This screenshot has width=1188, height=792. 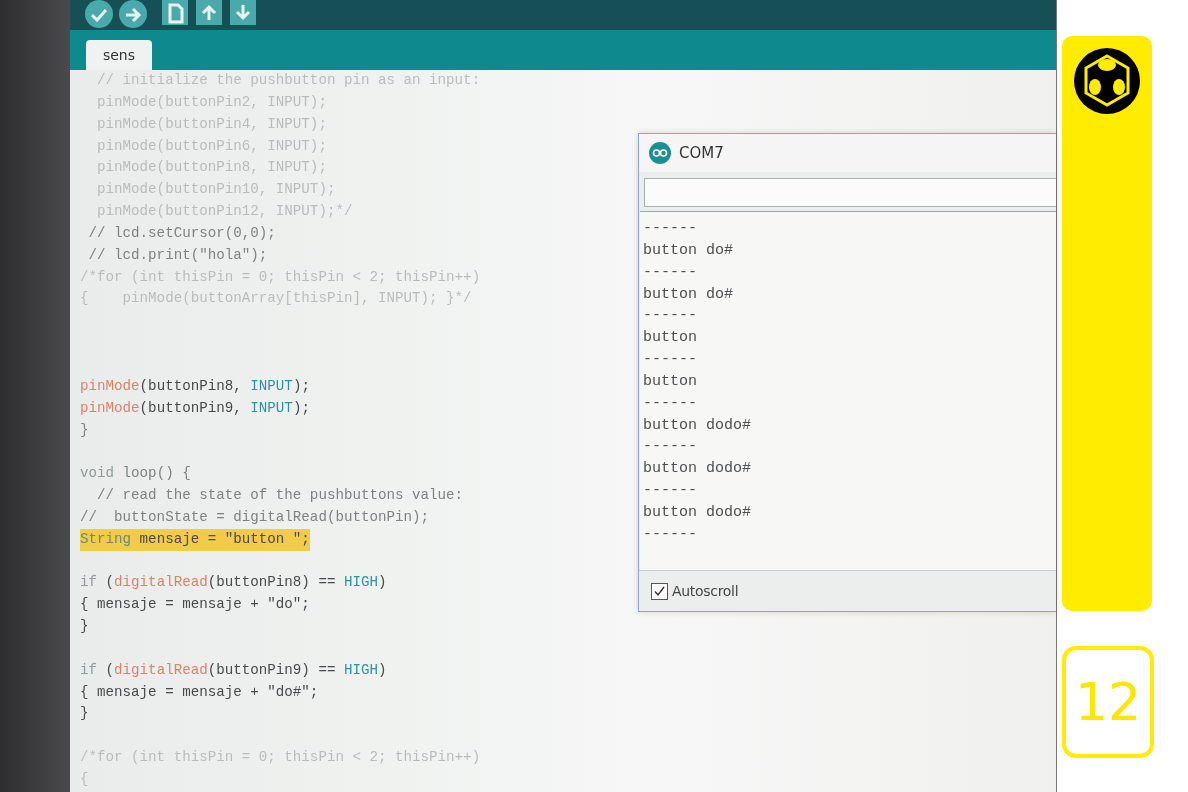 I want to click on code-line: if (digitalRead(buttonPin9) == HIGH), so click(x=233, y=670).